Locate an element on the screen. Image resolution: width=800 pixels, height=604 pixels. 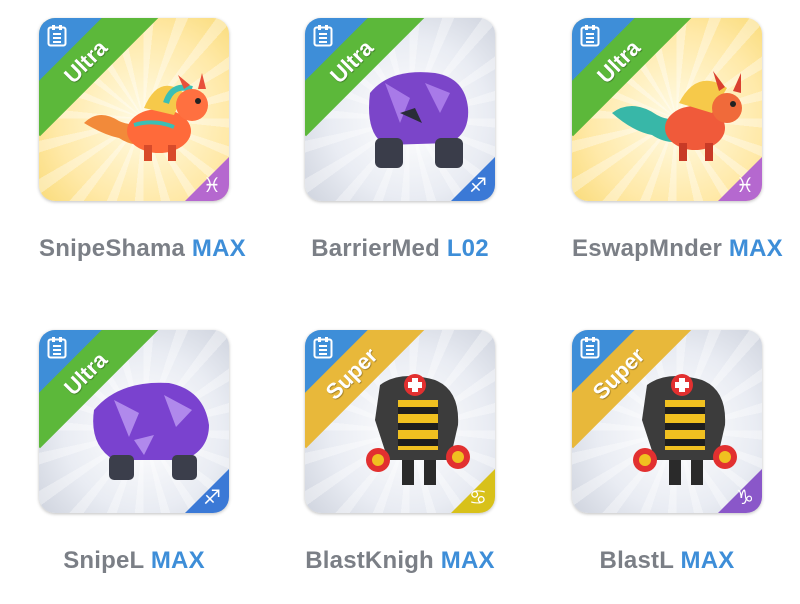
monster-label: BarrierMed L02 is located at coordinates (400, 249).